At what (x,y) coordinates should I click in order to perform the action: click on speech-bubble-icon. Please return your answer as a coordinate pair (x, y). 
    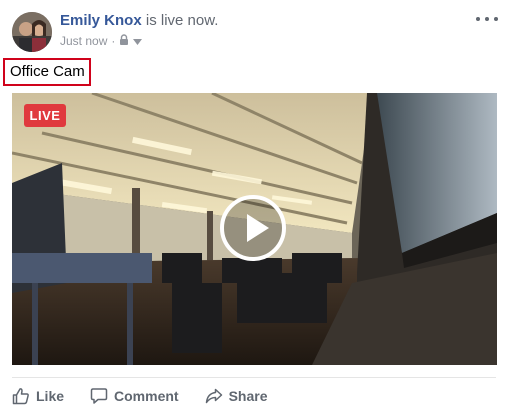
    Looking at the image, I should click on (99, 396).